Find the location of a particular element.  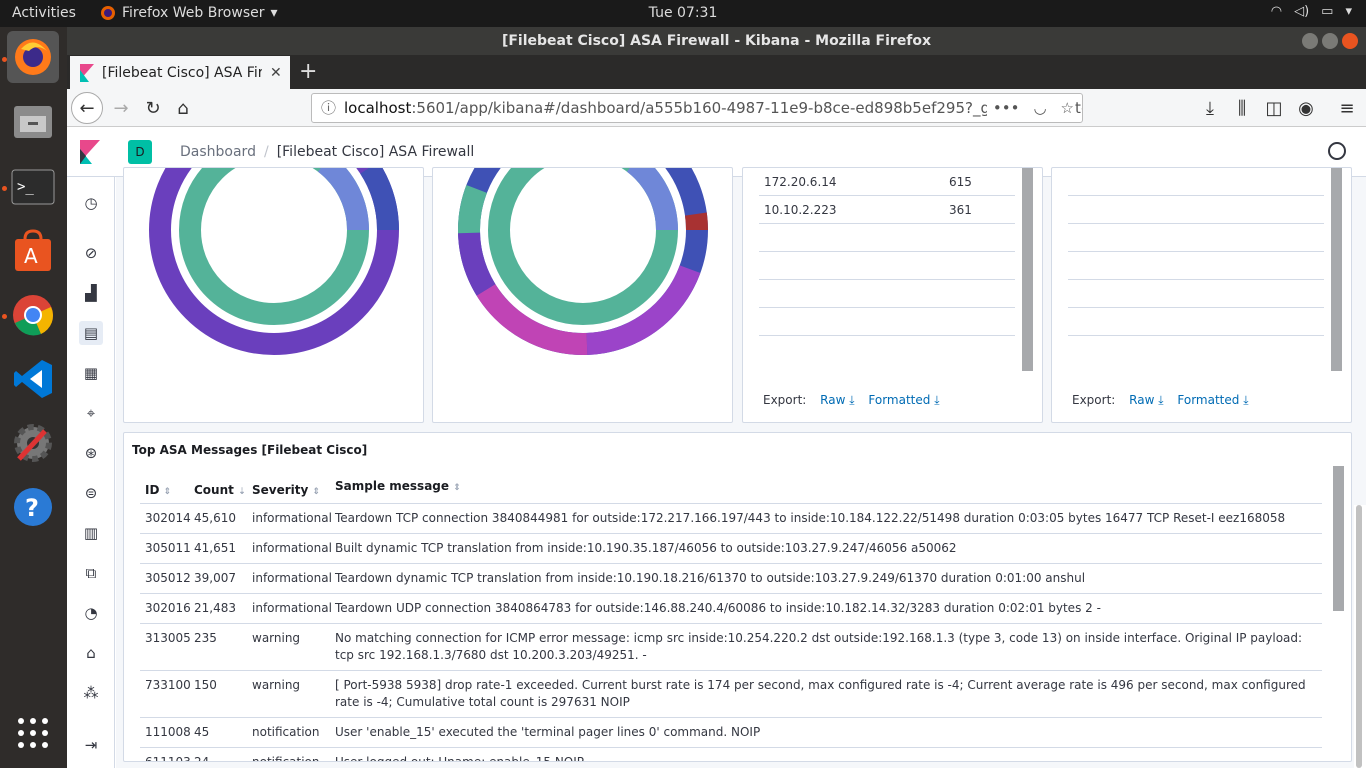

help-launcher: ? is located at coordinates (33, 507).